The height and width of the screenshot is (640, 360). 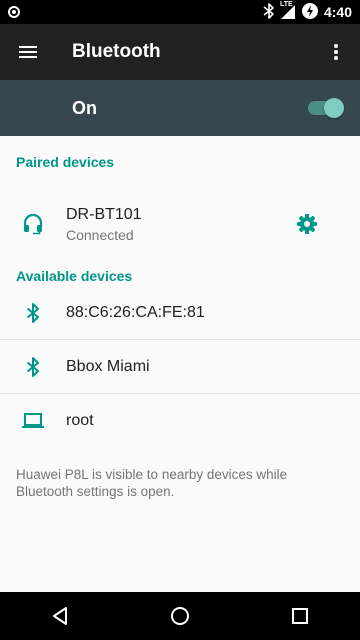 What do you see at coordinates (180, 12) in the screenshot?
I see `status-bar: LTE 4:40` at bounding box center [180, 12].